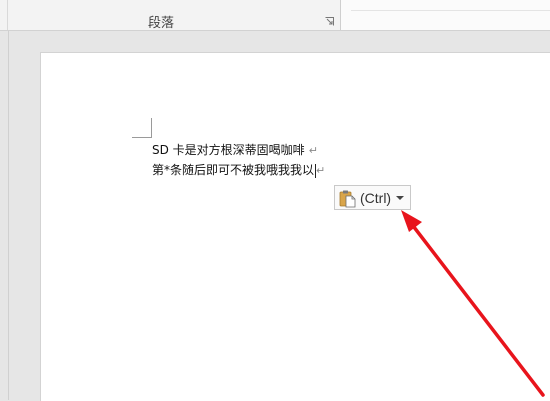 The image size is (550, 401). Describe the element at coordinates (400, 197) in the screenshot. I see `chevron-down-icon` at that location.